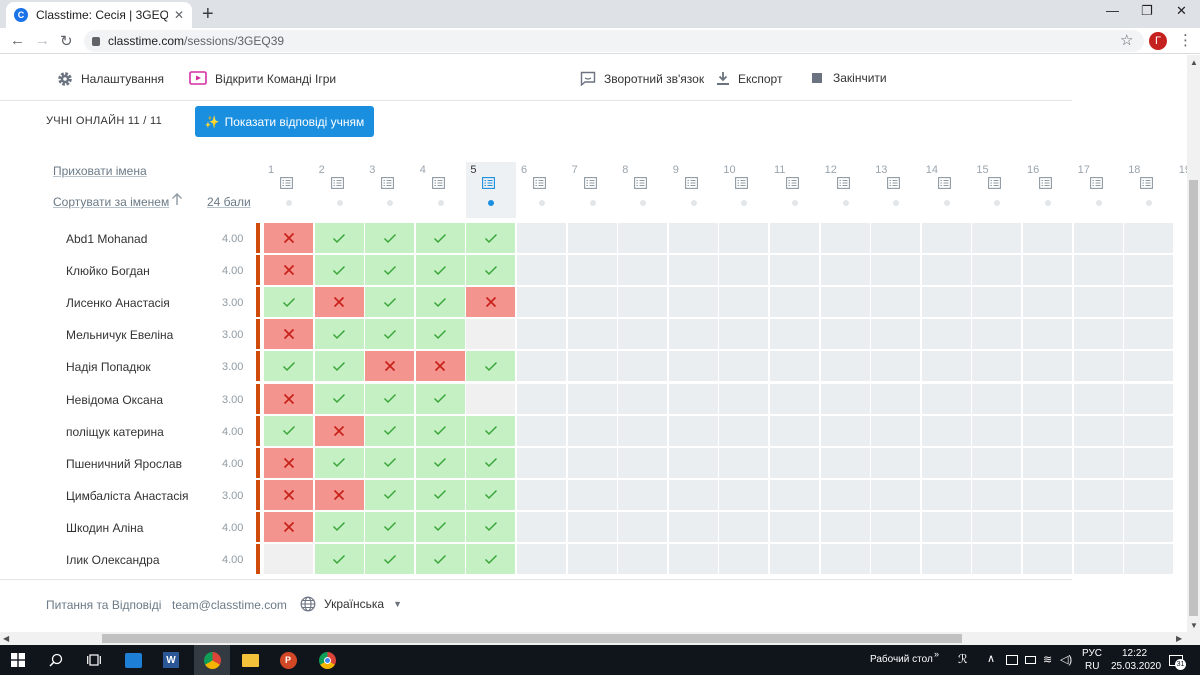 The image size is (1200, 675). I want to click on feedback-button: Зворотний зв'язок, so click(642, 78).